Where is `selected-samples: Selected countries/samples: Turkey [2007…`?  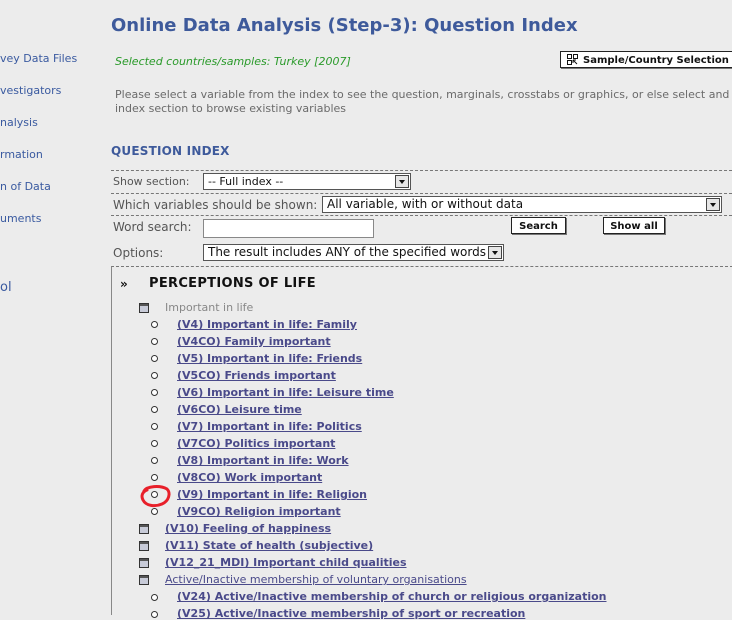 selected-samples: Selected countries/samples: Turkey [2007… is located at coordinates (233, 61).